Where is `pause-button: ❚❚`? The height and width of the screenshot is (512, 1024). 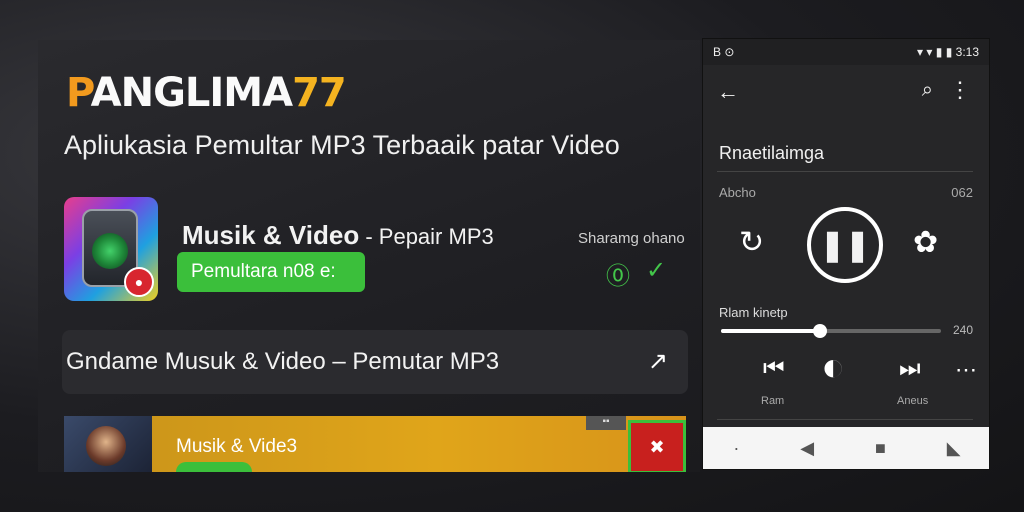 pause-button: ❚❚ is located at coordinates (845, 245).